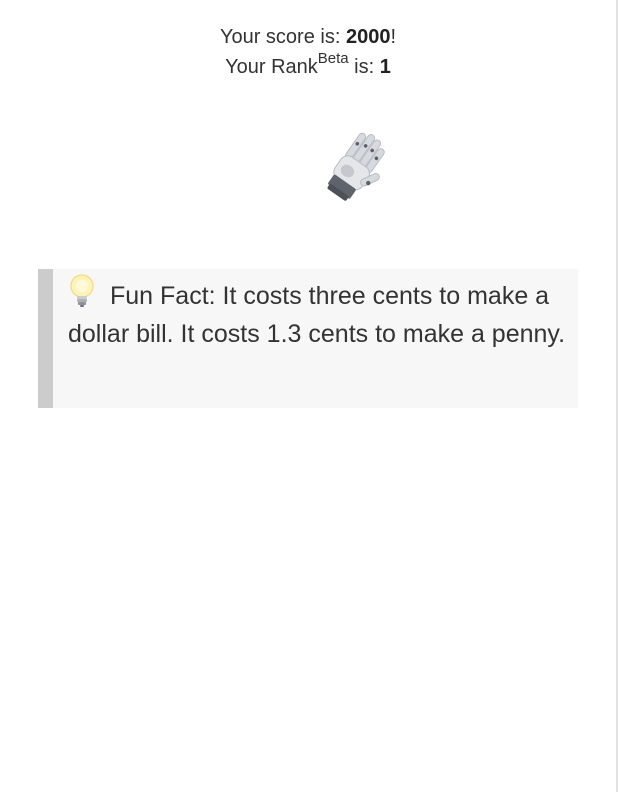 The width and height of the screenshot is (618, 792). Describe the element at coordinates (282, 37) in the screenshot. I see `score-prefix: Your score is:` at that location.